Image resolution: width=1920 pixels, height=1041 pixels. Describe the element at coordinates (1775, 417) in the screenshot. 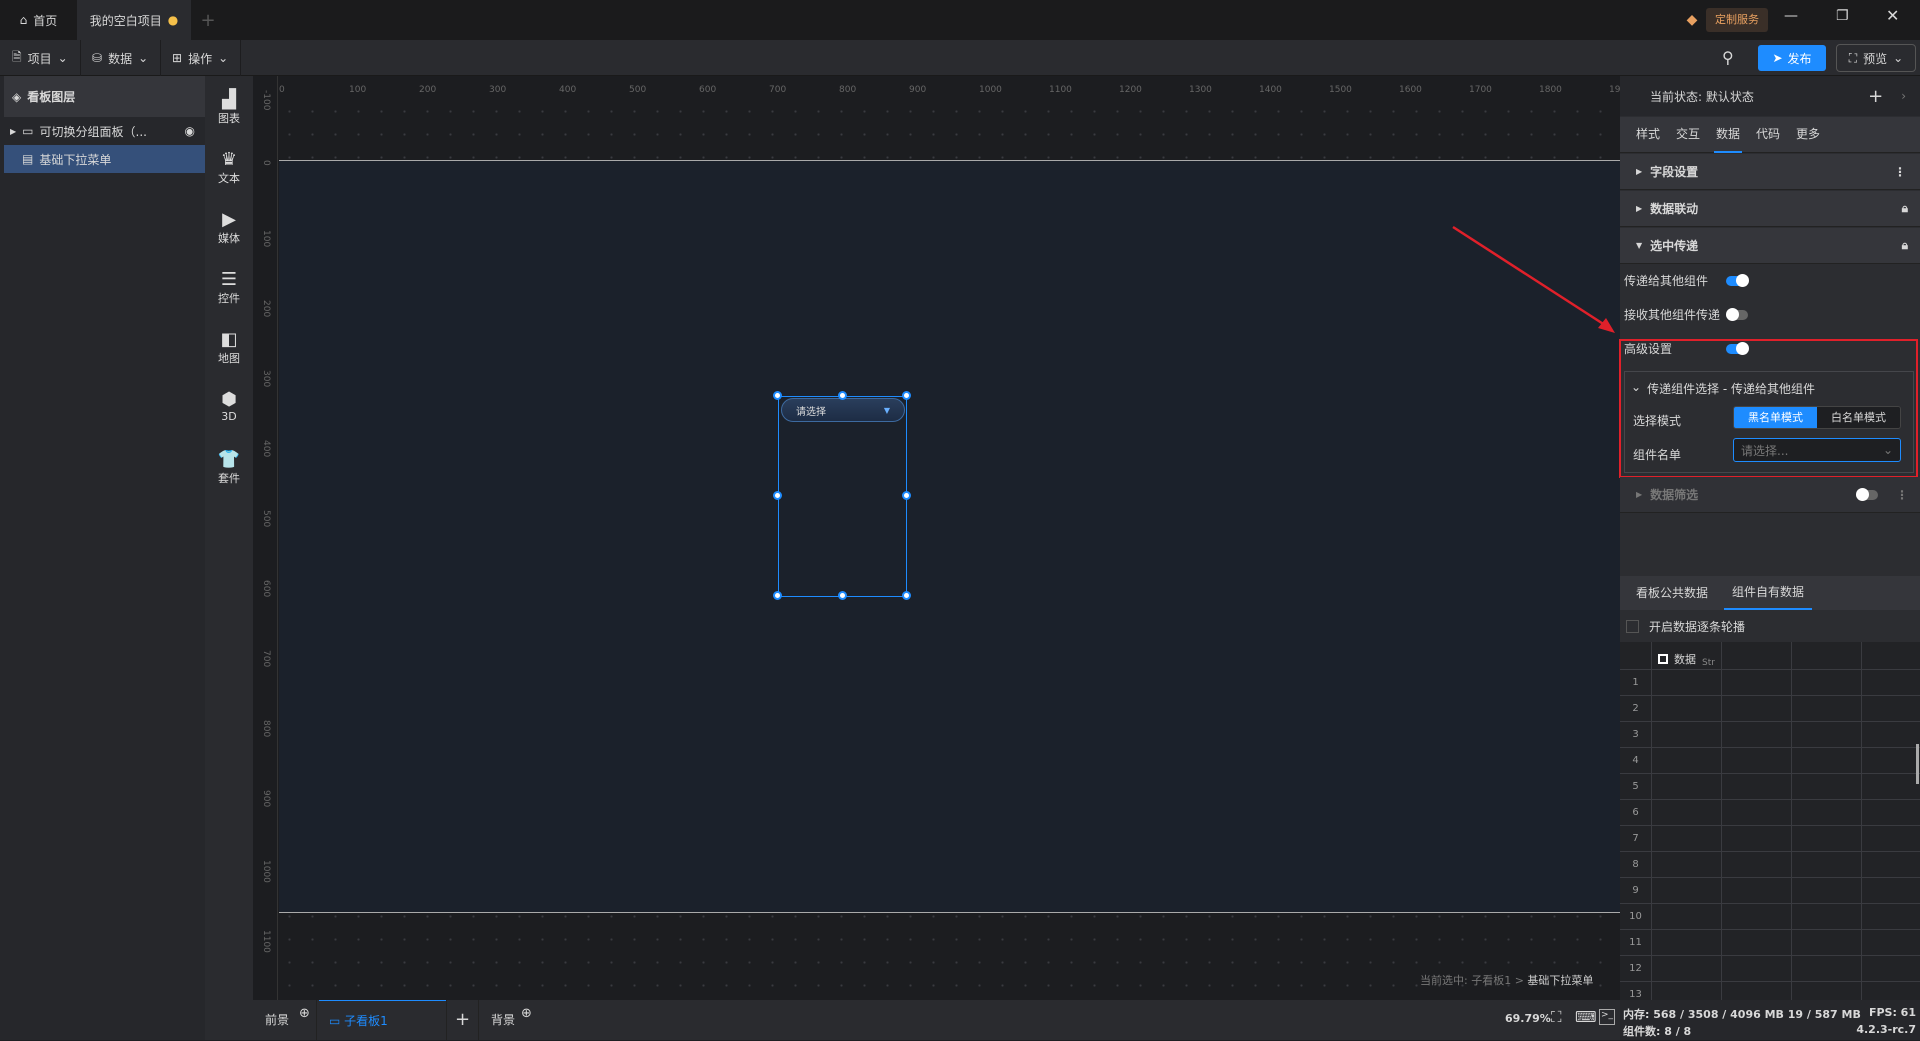

I see `mode-blacklist: 黑名单模式` at that location.